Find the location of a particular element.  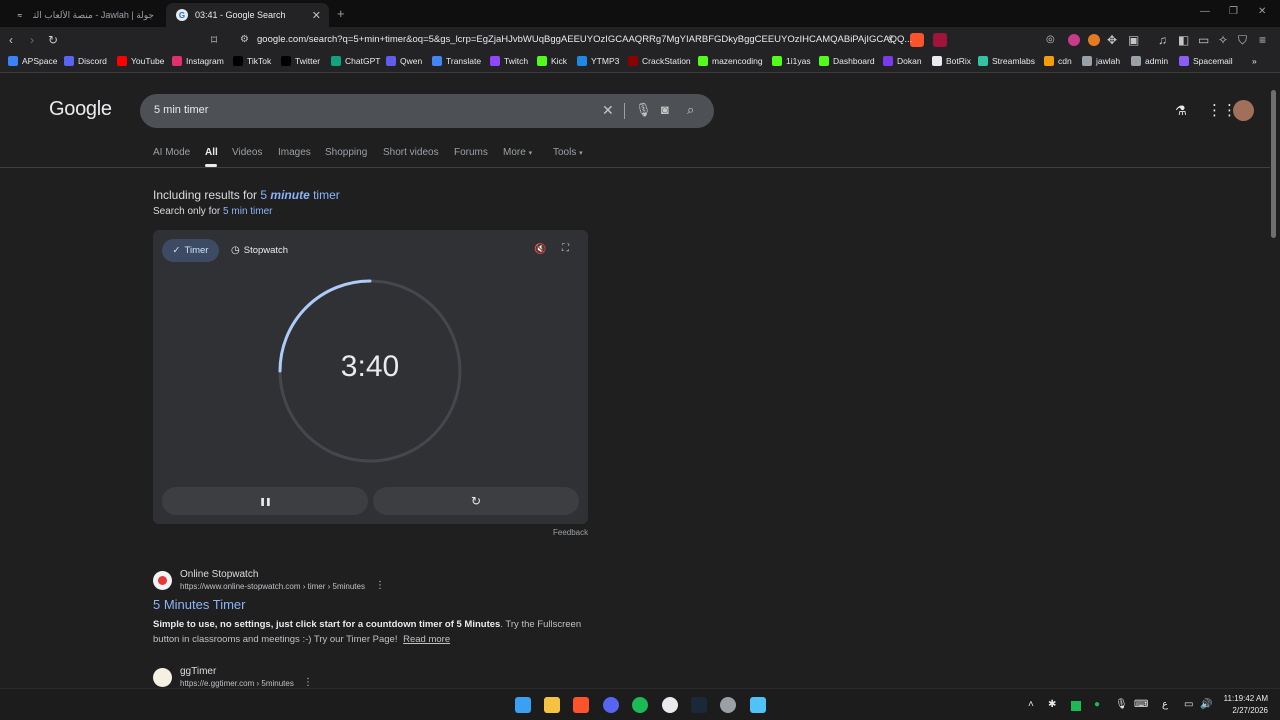

new-tab-icon: + is located at coordinates (341, 13).